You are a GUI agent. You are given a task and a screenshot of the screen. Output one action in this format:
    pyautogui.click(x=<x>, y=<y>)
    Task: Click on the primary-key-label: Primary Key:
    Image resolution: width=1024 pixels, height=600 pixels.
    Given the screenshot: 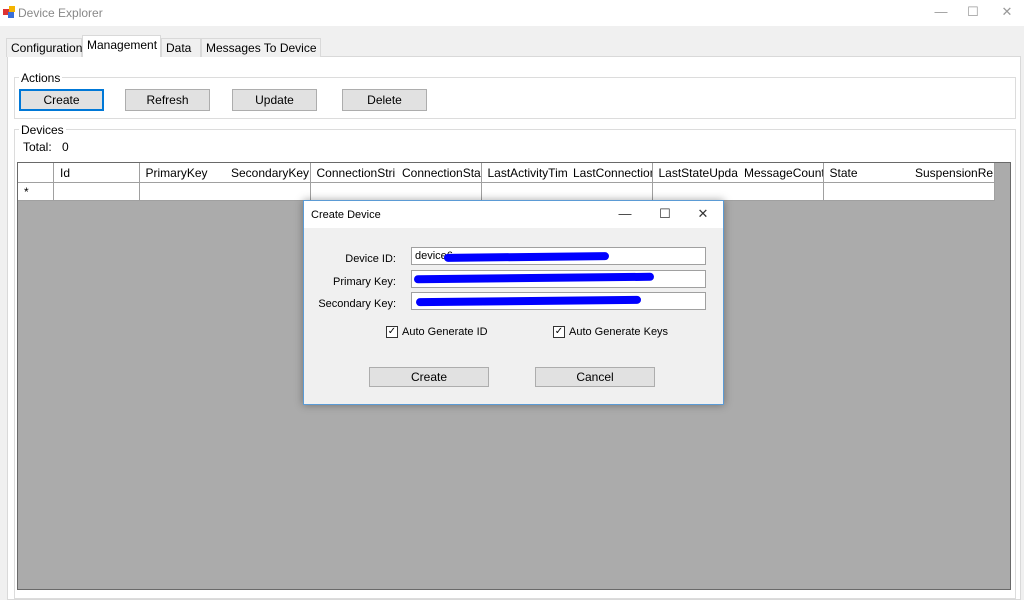 What is the action you would take?
    pyautogui.click(x=364, y=282)
    